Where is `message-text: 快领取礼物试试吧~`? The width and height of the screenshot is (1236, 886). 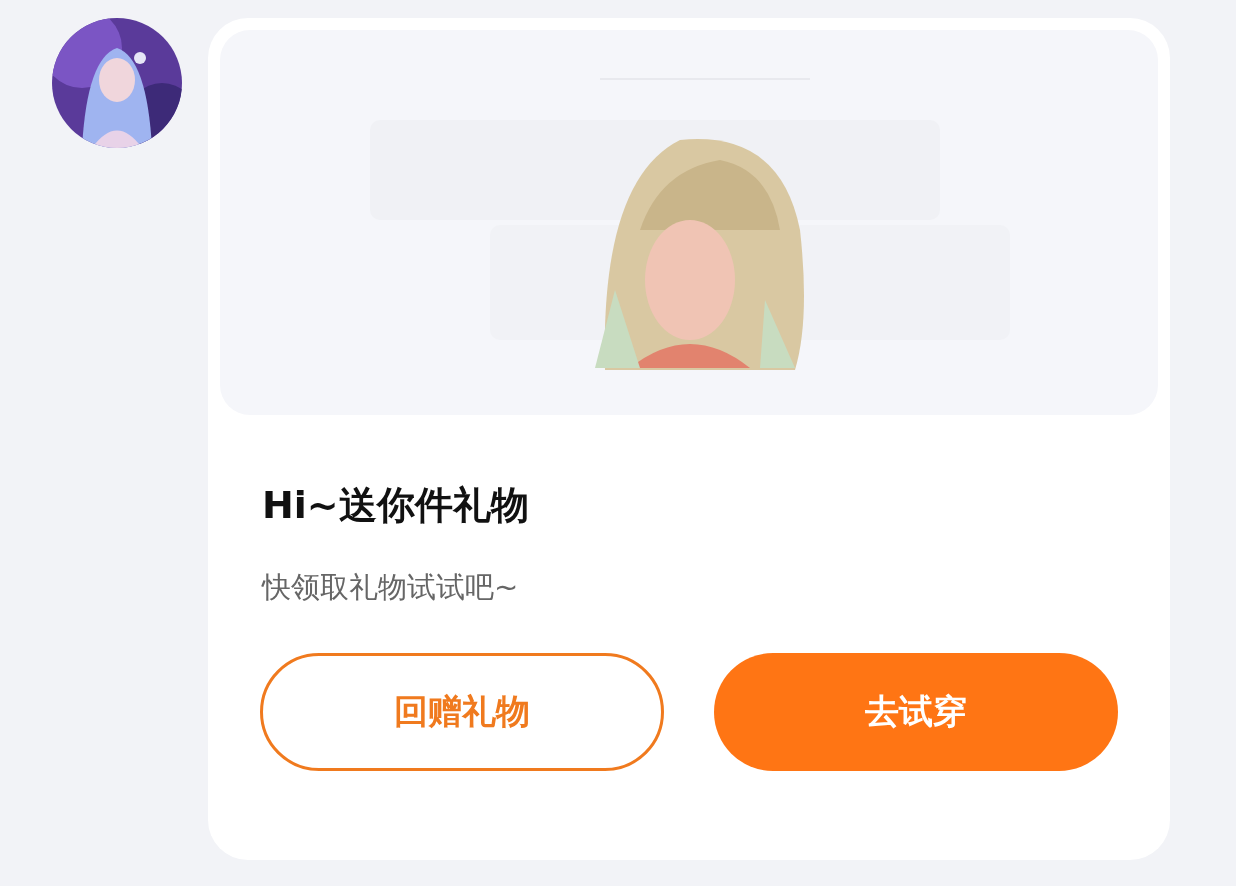
message-text: 快领取礼物试试吧~ is located at coordinates (391, 587).